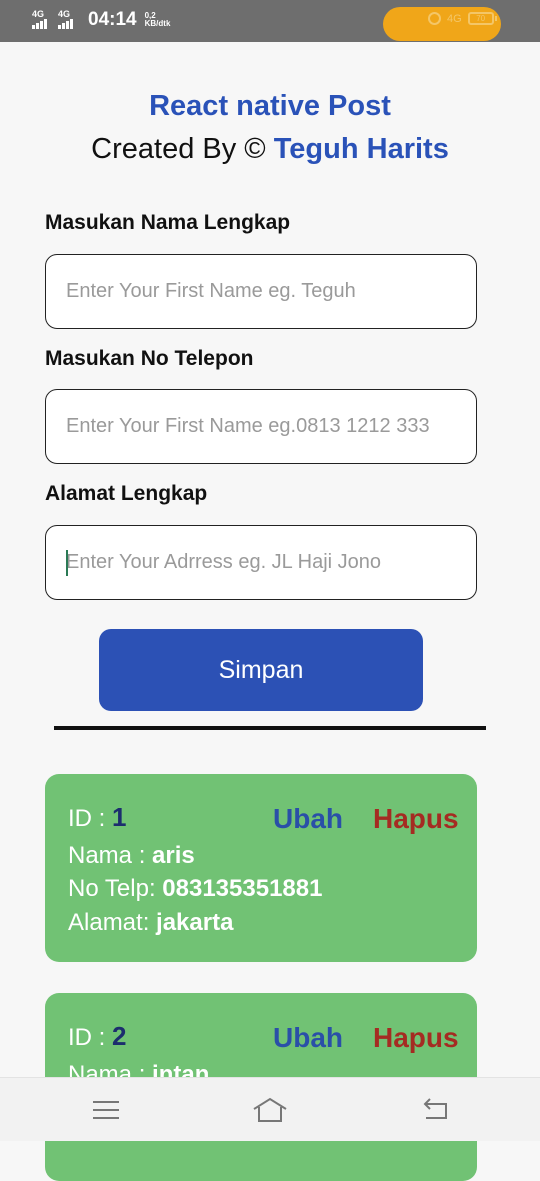  Describe the element at coordinates (361, 149) in the screenshot. I see `author-name: Teguh Harits` at that location.